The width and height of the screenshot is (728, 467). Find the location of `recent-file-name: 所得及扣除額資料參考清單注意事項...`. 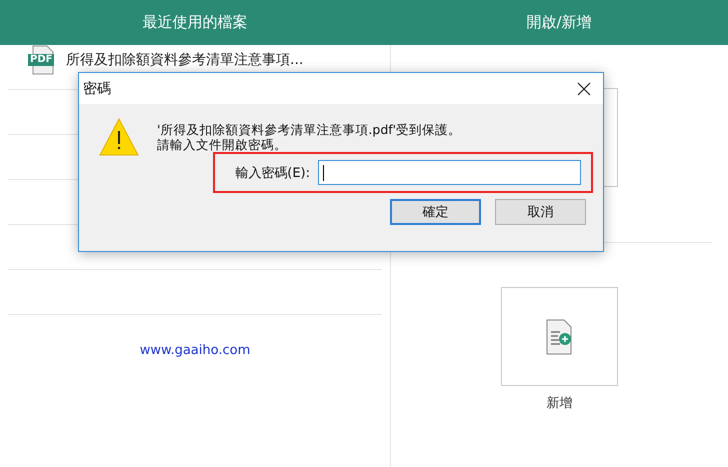

recent-file-name: 所得及扣除額資料參考清單注意事項... is located at coordinates (185, 60).